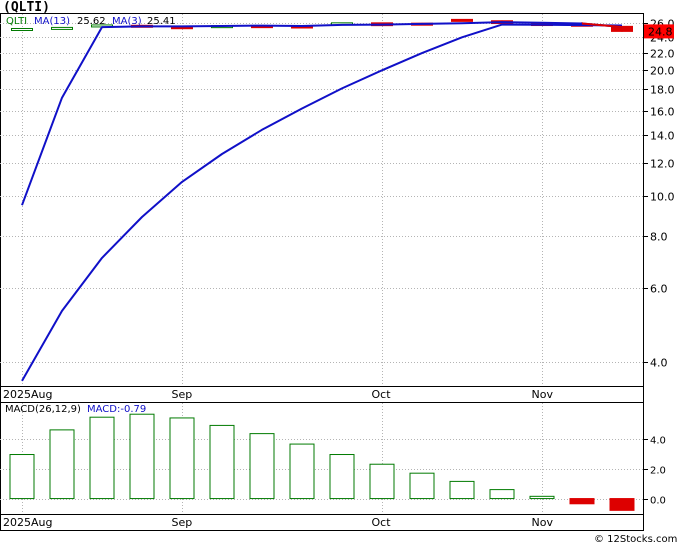 The height and width of the screenshot is (546, 680). Describe the element at coordinates (116, 409) in the screenshot. I see `macd-value-label: MACD:-0.79` at that location.